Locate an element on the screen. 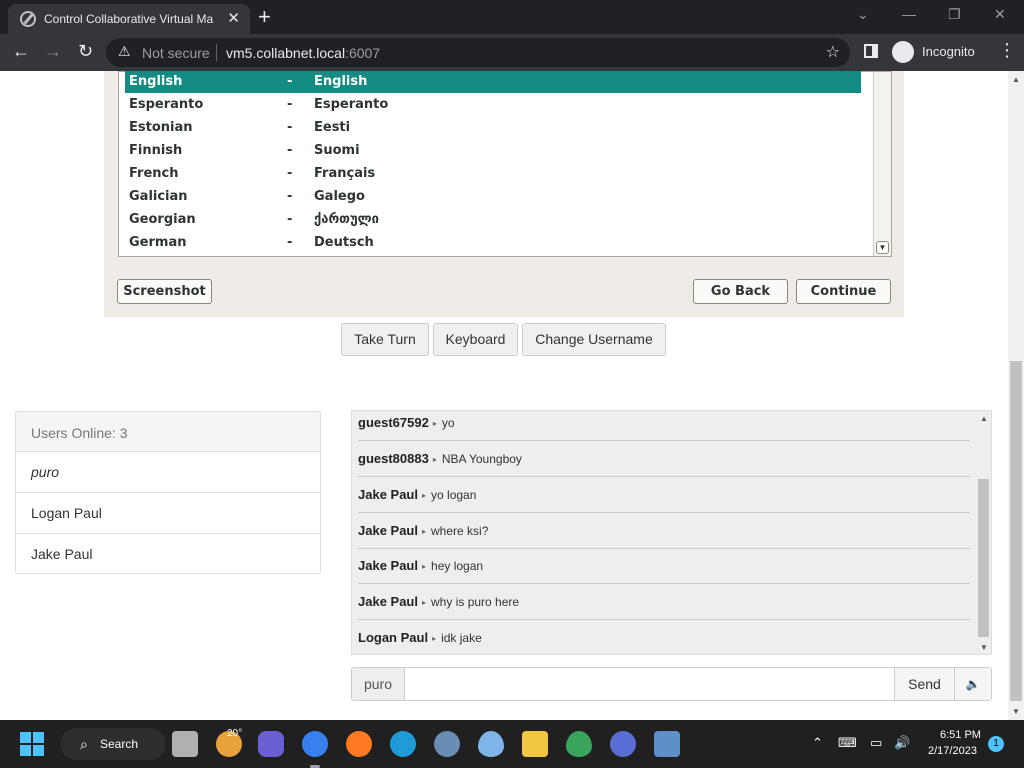 The image size is (1024, 768). chevron-up-icon: ⌃ is located at coordinates (817, 743).